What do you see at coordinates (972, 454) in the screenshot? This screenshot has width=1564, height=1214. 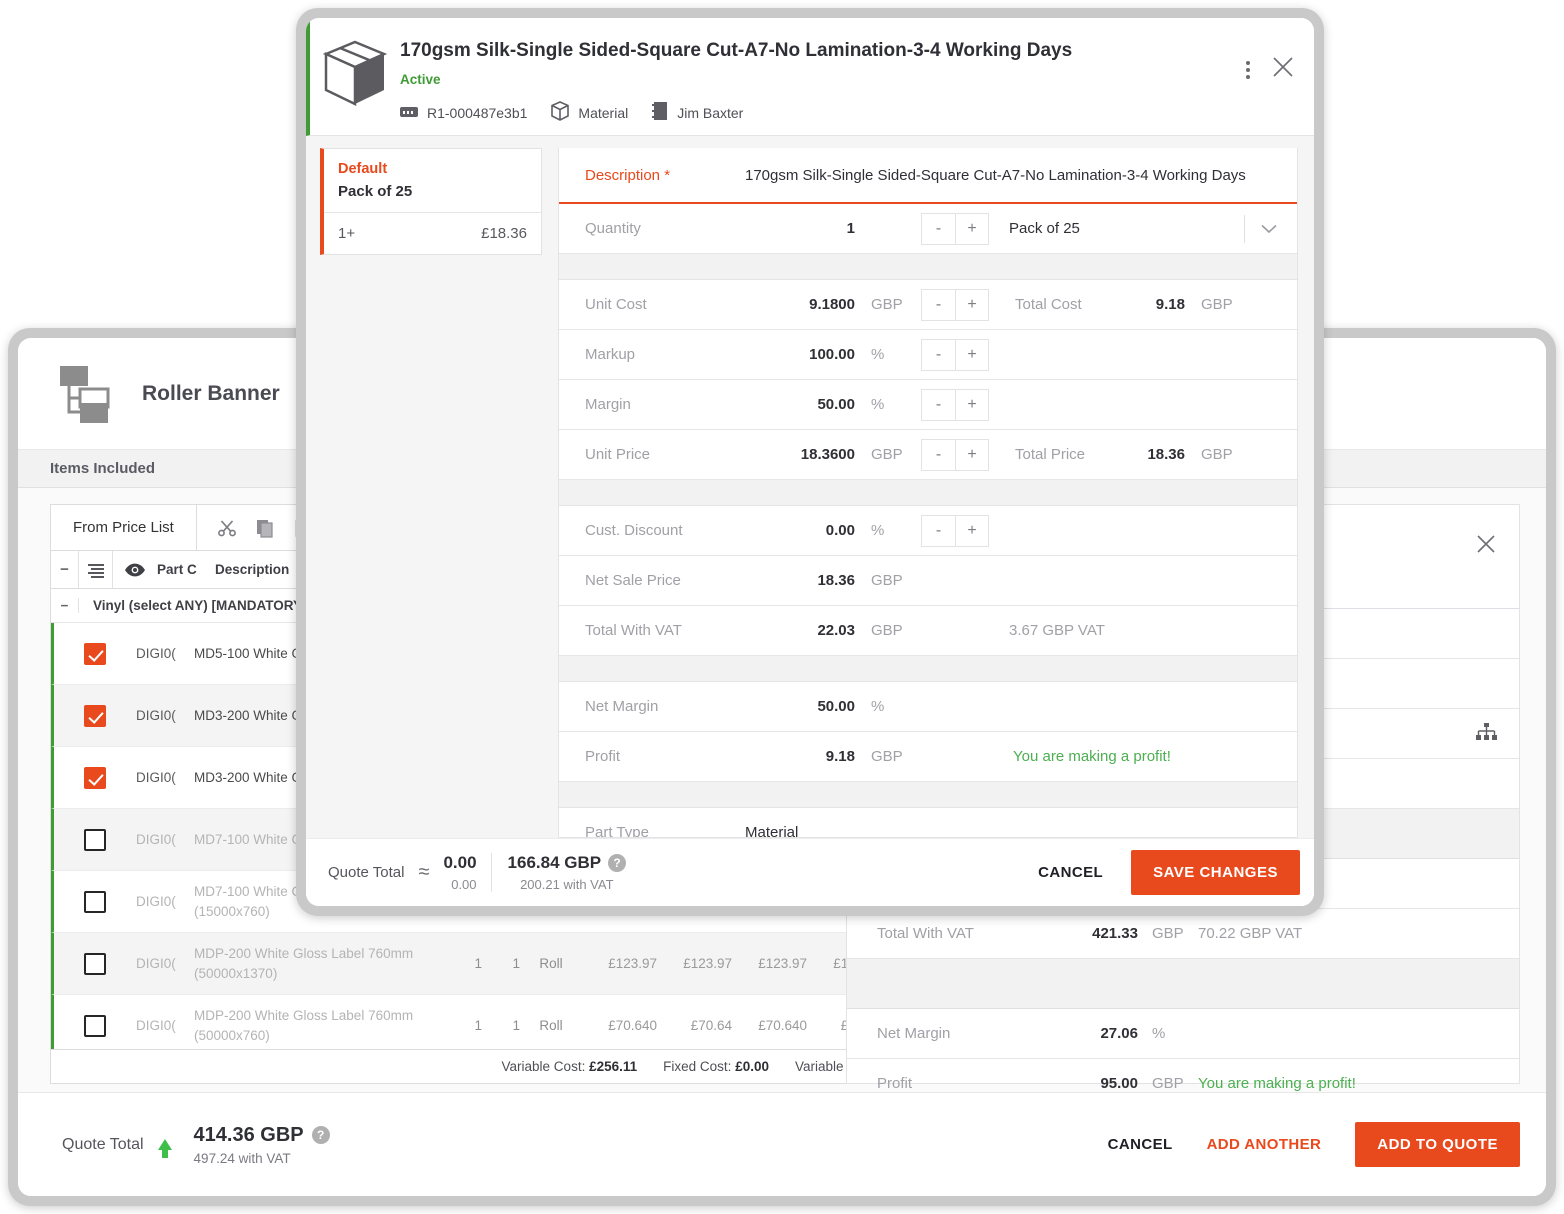 I see `unit-price-plus-button: +` at bounding box center [972, 454].